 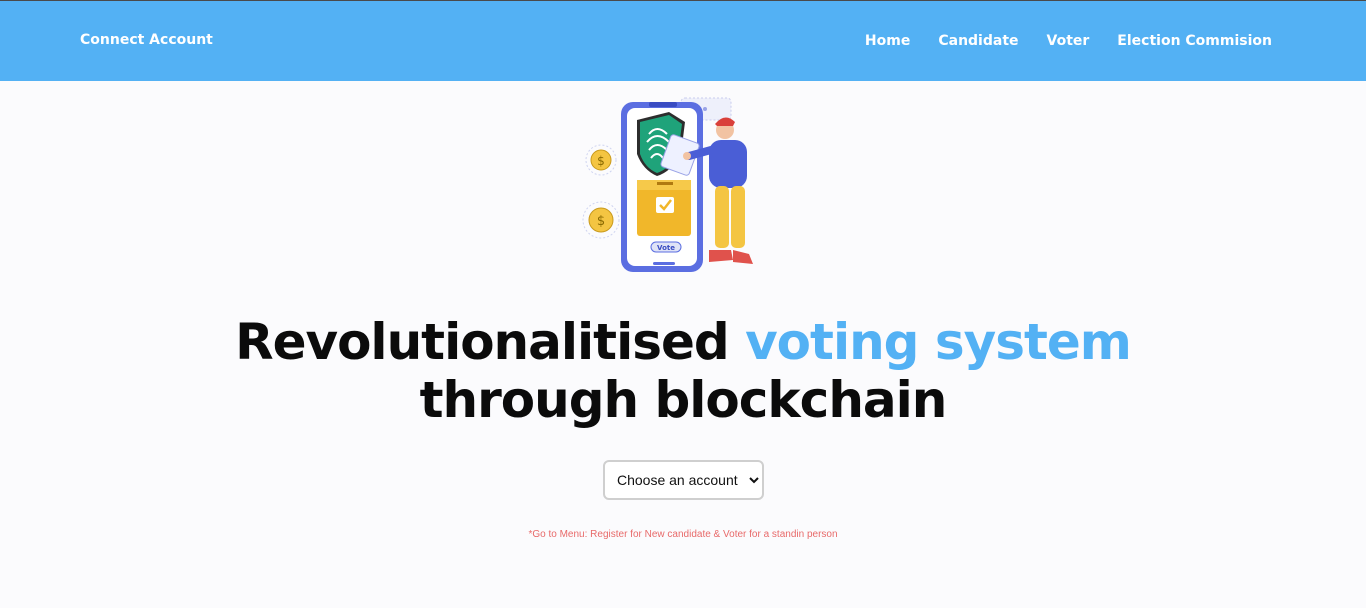 What do you see at coordinates (938, 342) in the screenshot?
I see `hero-title-accent: voting system` at bounding box center [938, 342].